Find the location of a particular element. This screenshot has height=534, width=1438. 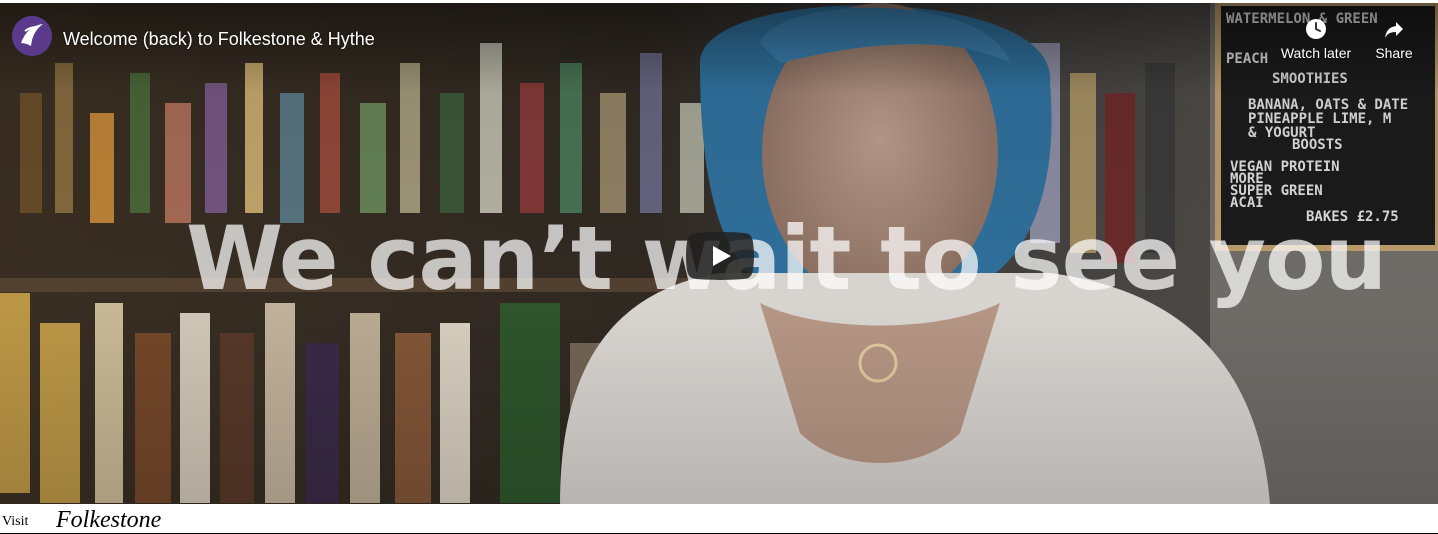

caption-bar: Visit Folkestone is located at coordinates (719, 520).